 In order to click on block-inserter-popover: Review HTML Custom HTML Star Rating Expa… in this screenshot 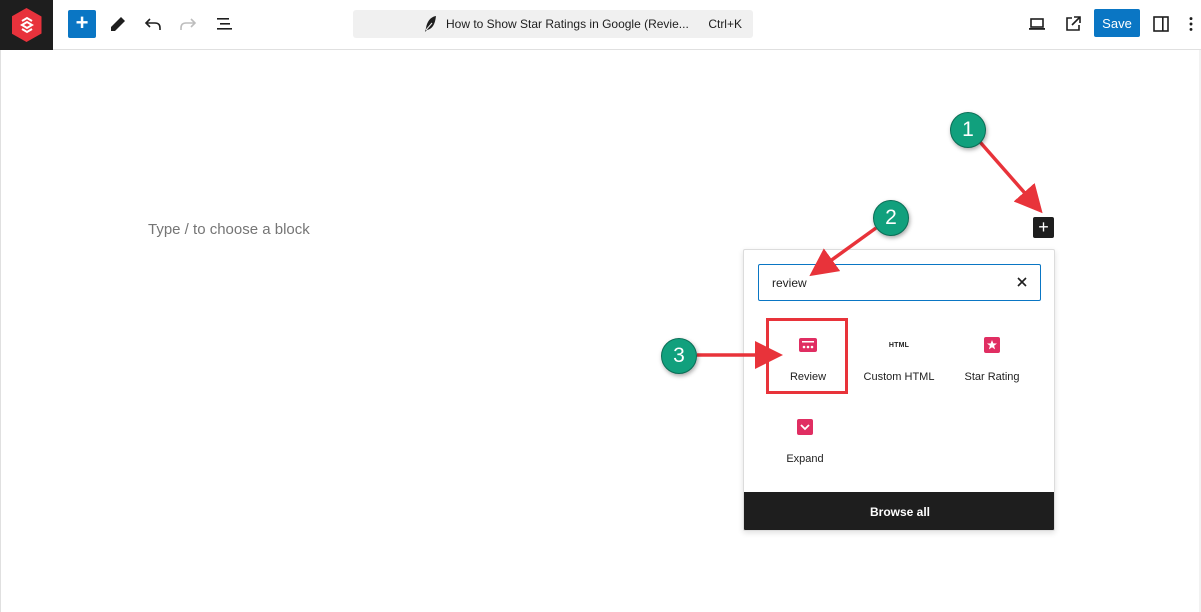, I will do `click(899, 390)`.